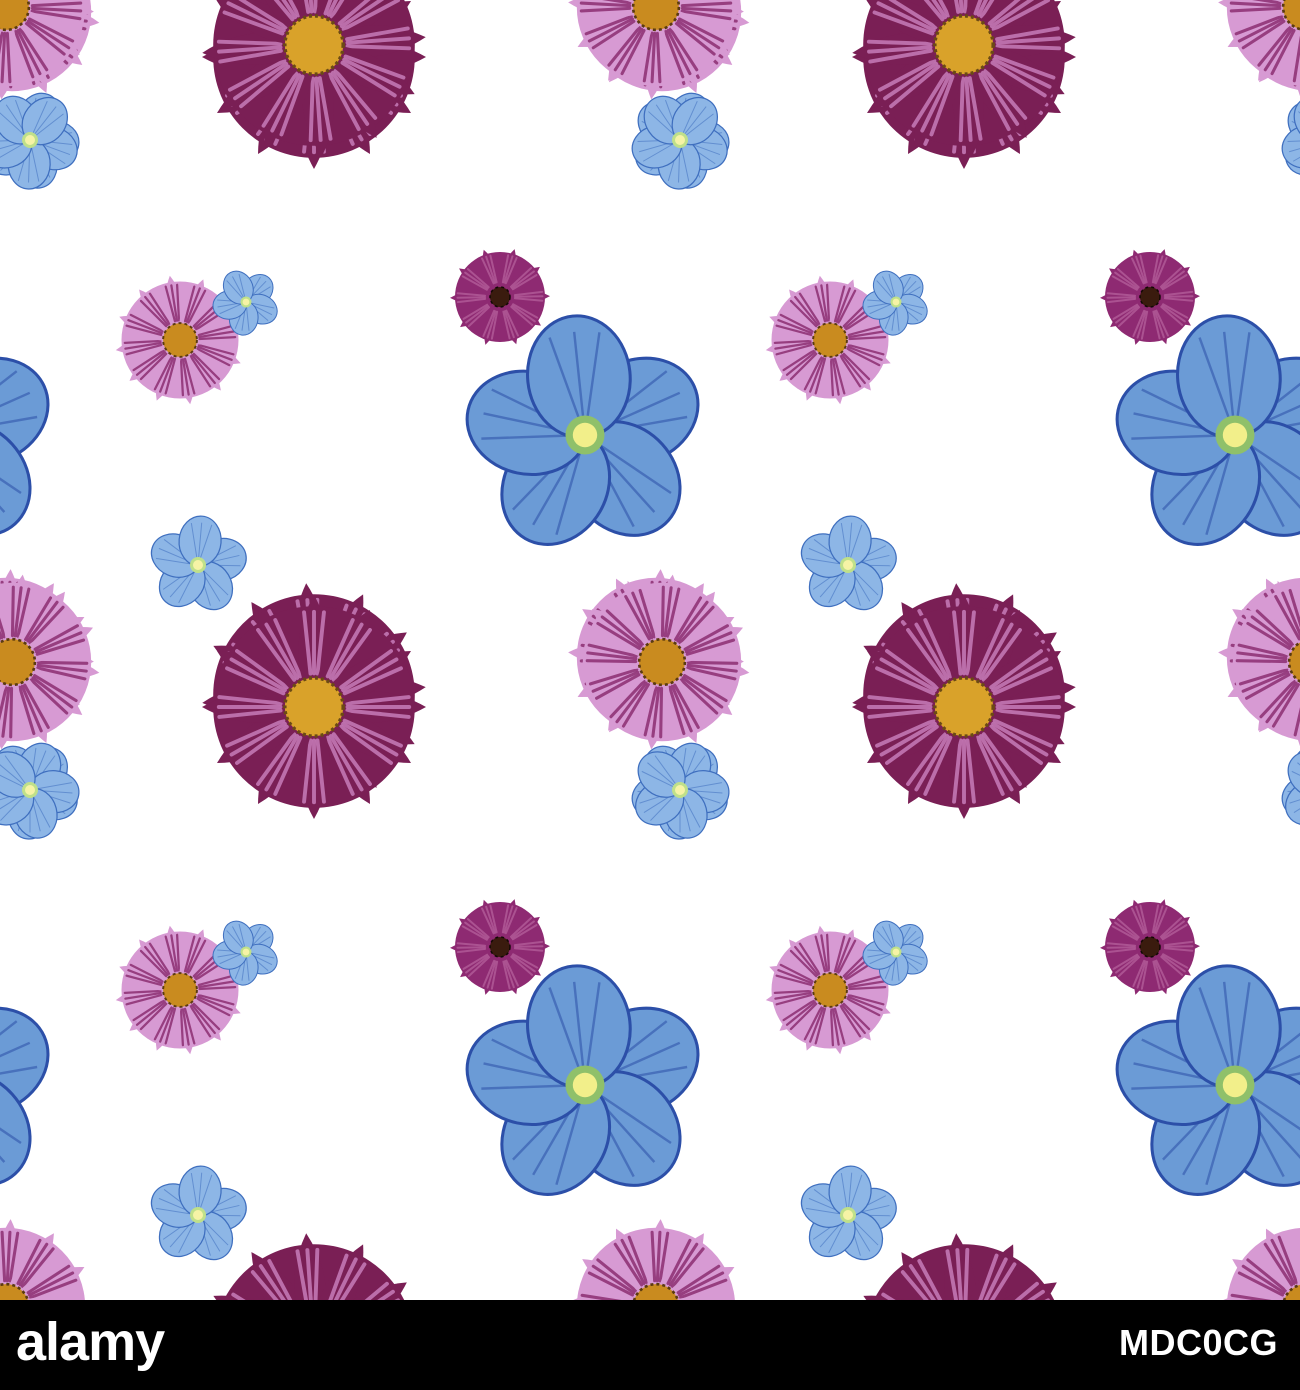  I want to click on alamy-logo: alamy, so click(116, 1345).